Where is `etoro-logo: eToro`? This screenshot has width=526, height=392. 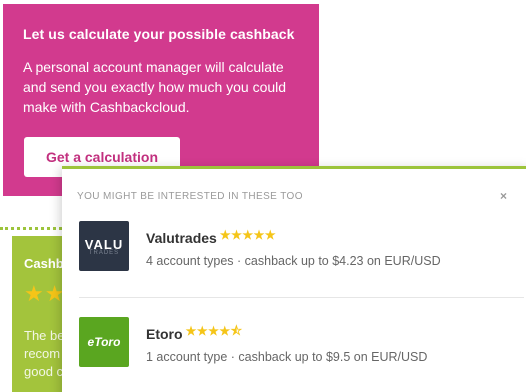
etoro-logo: eToro is located at coordinates (104, 342).